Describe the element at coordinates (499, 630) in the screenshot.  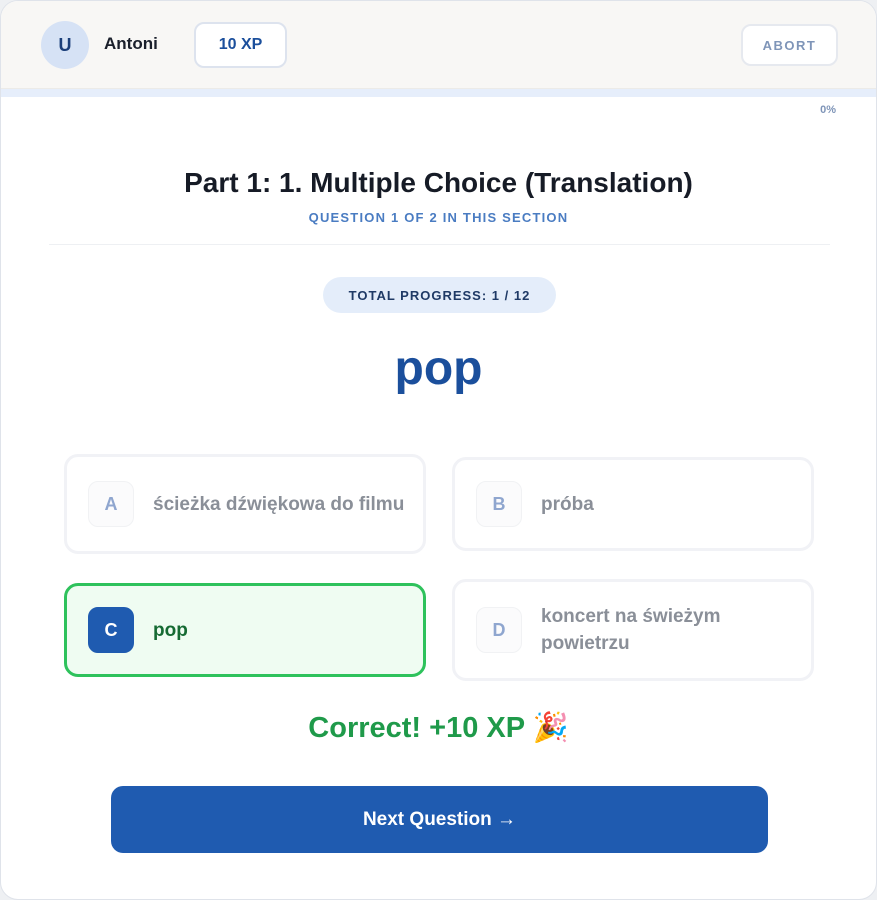
I see `option-letter: D` at that location.